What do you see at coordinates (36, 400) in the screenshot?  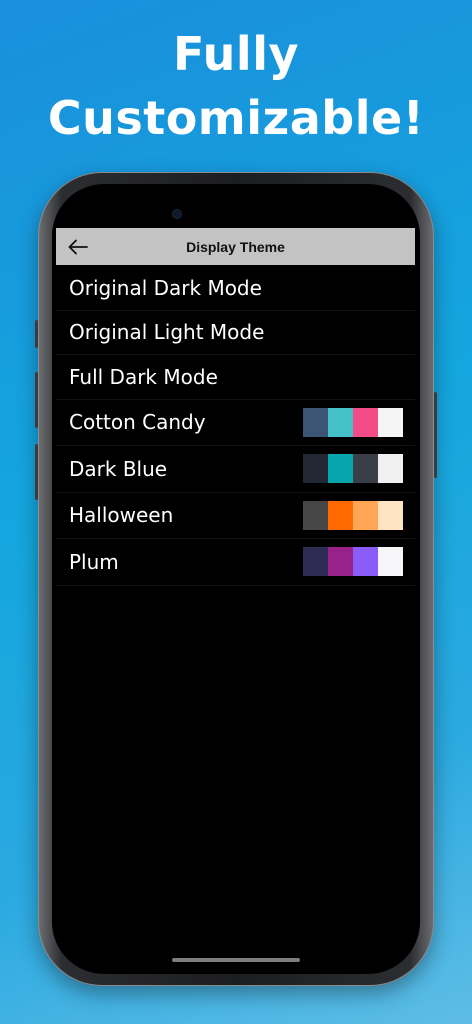 I see `volume-up-button` at bounding box center [36, 400].